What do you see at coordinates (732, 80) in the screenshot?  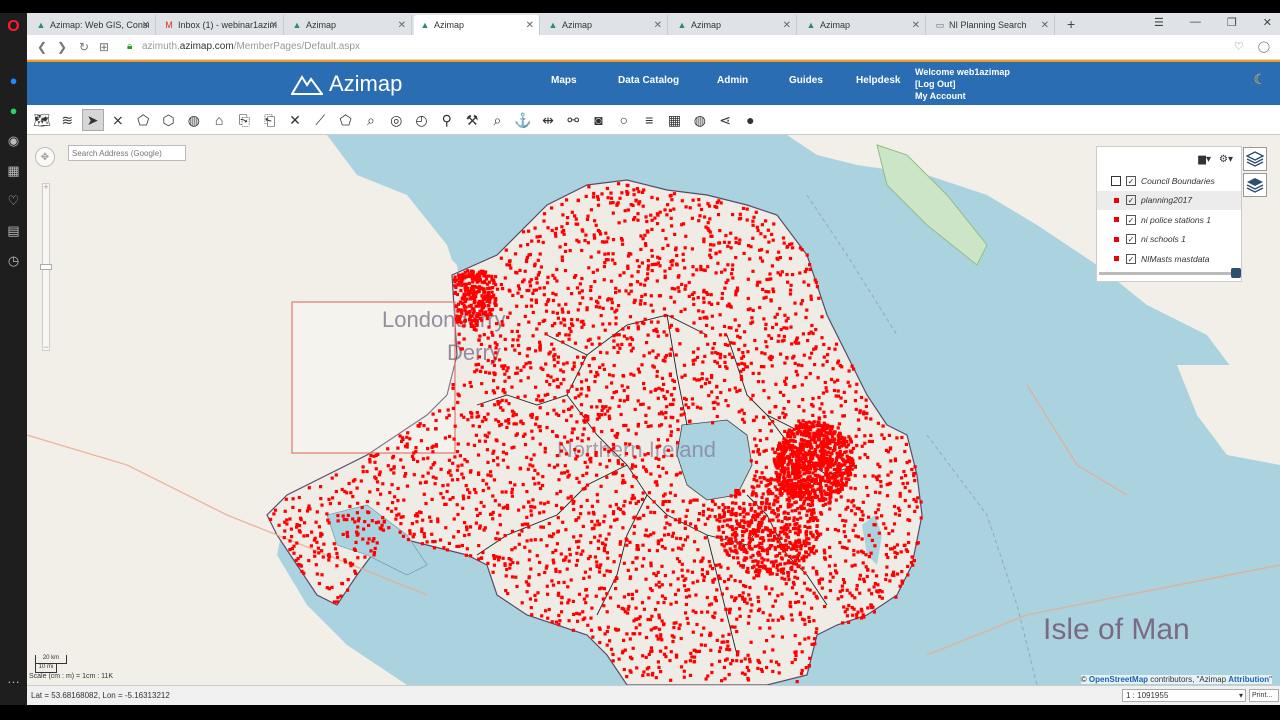 I see `nav-admin: Admin` at bounding box center [732, 80].